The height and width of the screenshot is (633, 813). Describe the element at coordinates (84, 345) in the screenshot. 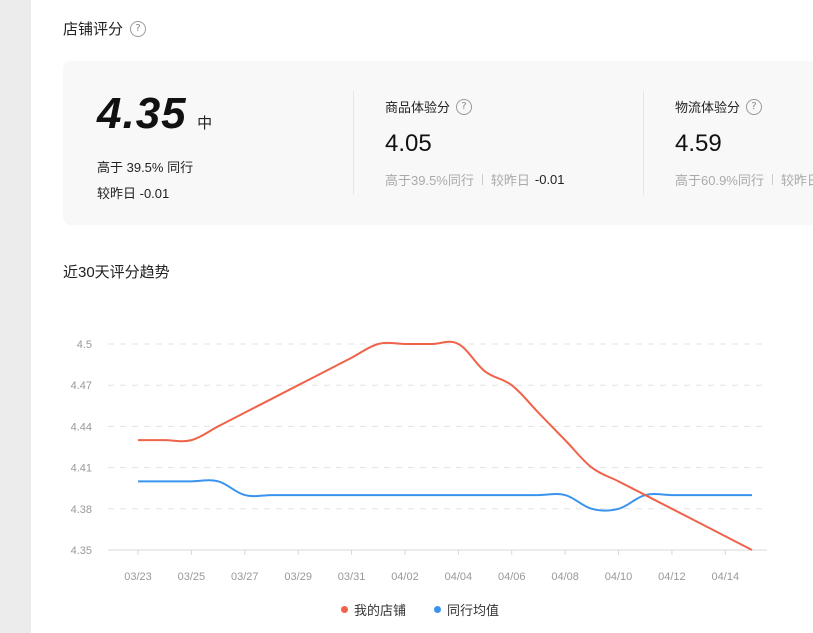

I see `y-tick-label: 4.5` at that location.